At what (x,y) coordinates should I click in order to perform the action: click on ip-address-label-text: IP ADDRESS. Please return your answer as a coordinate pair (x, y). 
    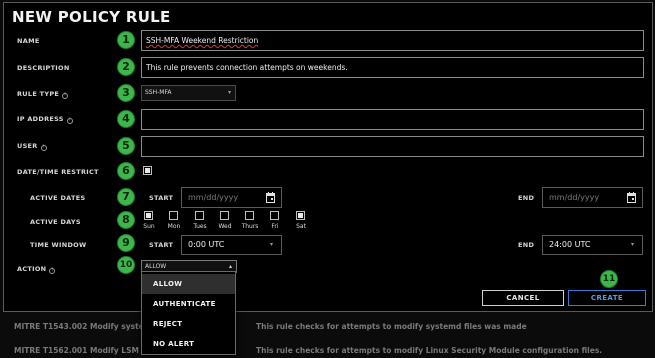
    Looking at the image, I should click on (40, 119).